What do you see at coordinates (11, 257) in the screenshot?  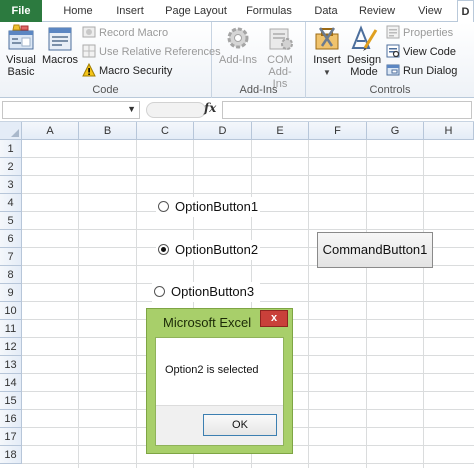 I see `row-header-7: 7` at bounding box center [11, 257].